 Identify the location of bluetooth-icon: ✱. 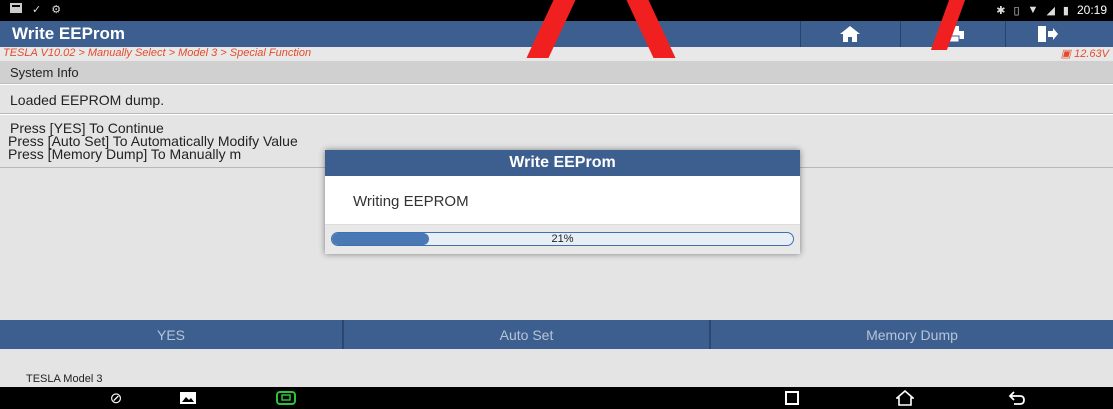
(1001, 10).